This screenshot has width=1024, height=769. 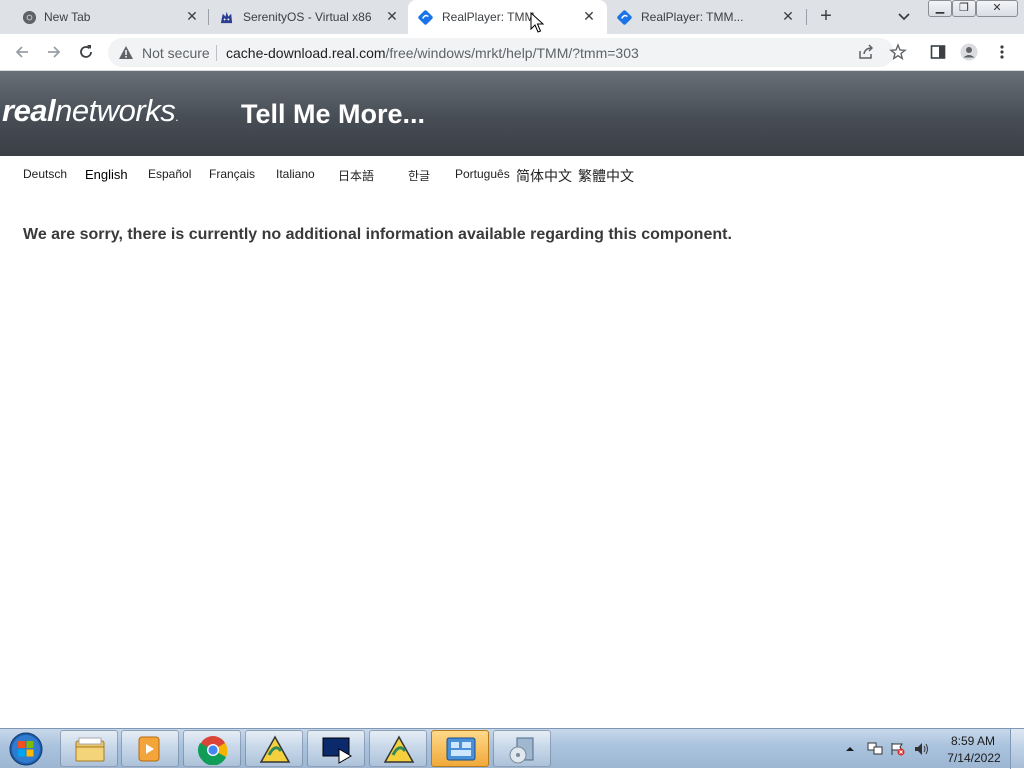 What do you see at coordinates (938, 52) in the screenshot?
I see `side-panel-icon` at bounding box center [938, 52].